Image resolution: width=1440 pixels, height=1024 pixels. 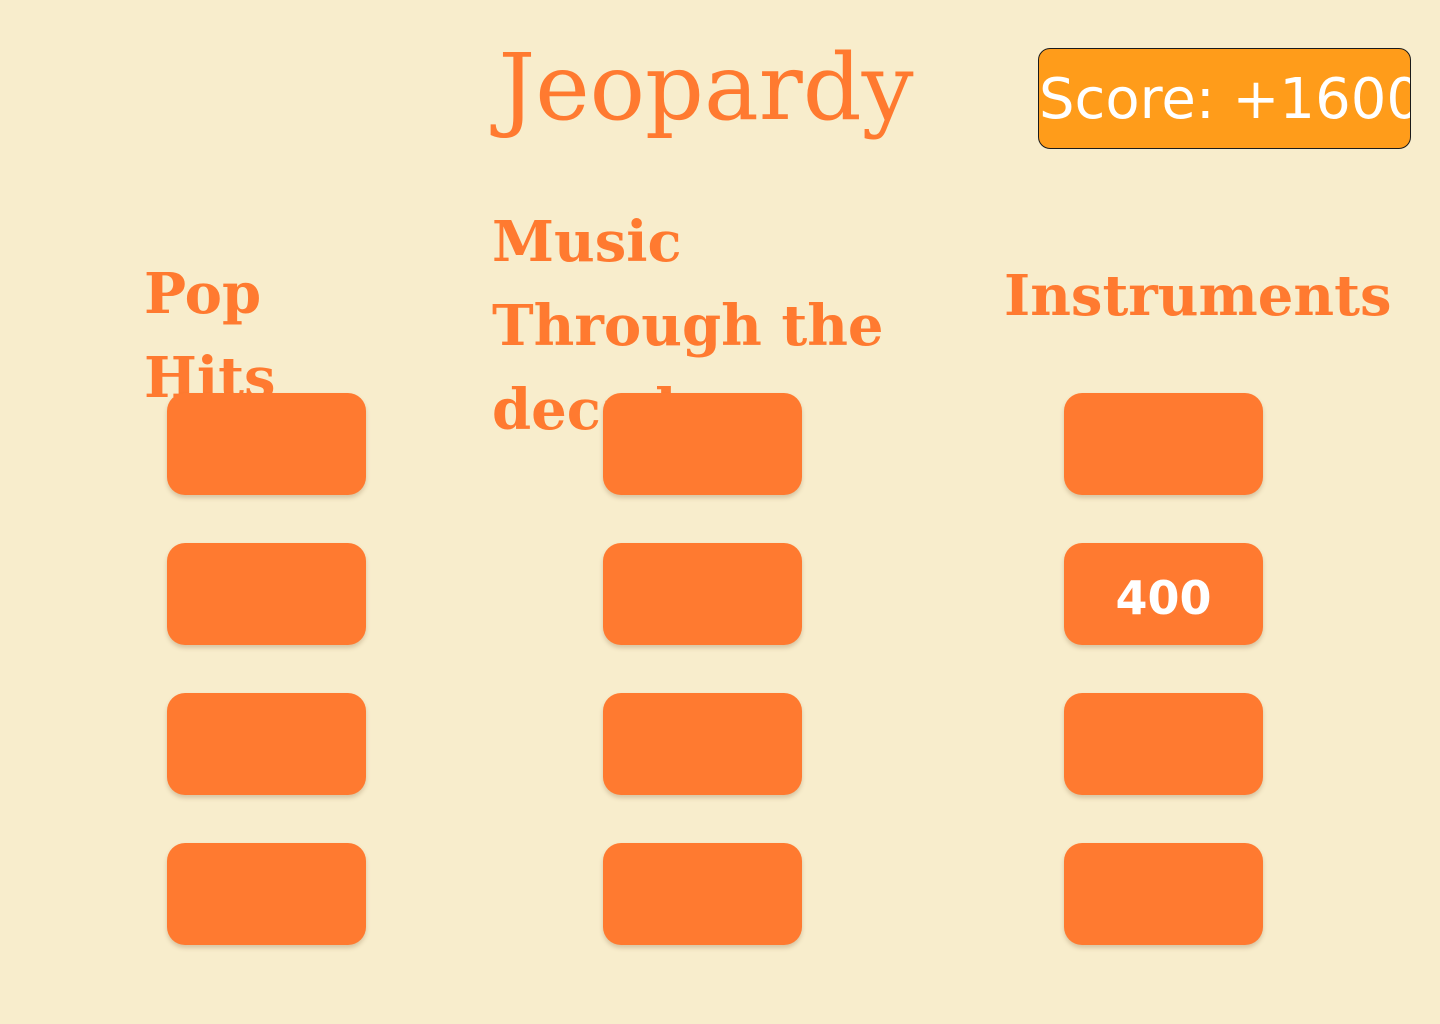 What do you see at coordinates (1224, 98) in the screenshot?
I see `score-badge: Score: +1600` at bounding box center [1224, 98].